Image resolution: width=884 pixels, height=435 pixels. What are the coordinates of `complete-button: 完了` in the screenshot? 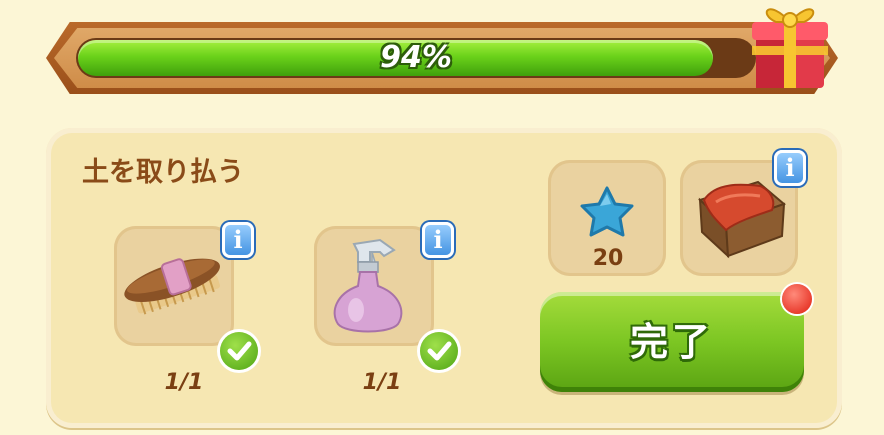 It's located at (672, 342).